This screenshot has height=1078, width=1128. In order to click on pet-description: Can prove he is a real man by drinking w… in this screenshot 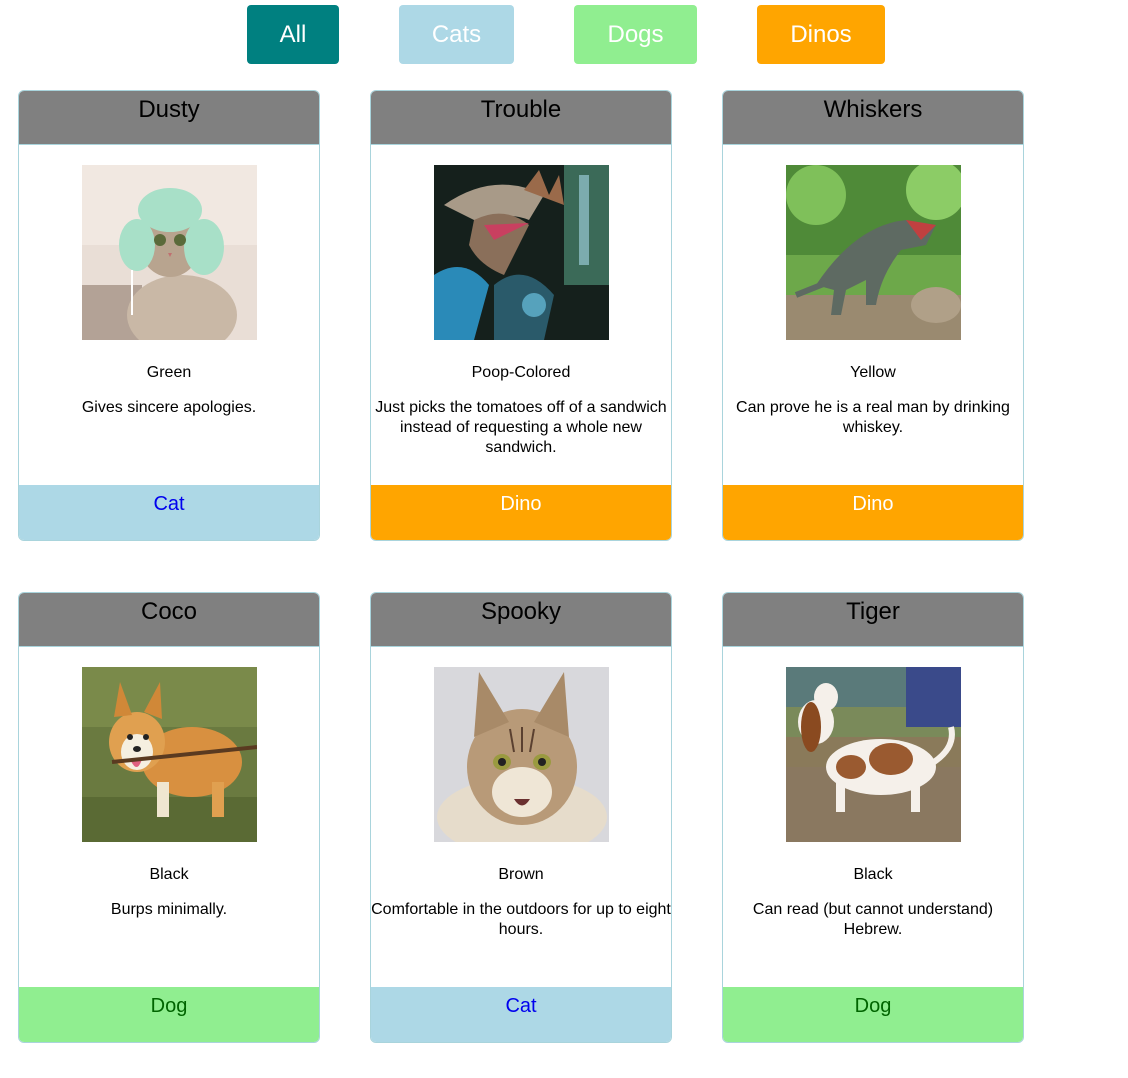, I will do `click(873, 417)`.